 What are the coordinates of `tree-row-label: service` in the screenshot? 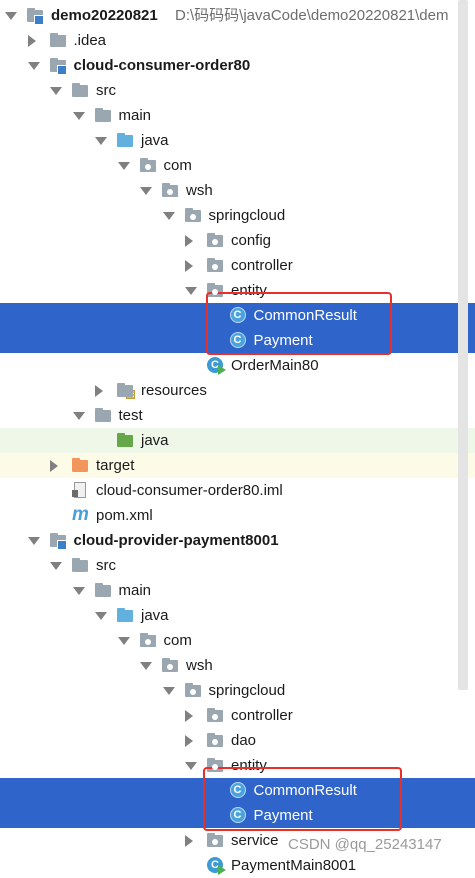 It's located at (255, 840).